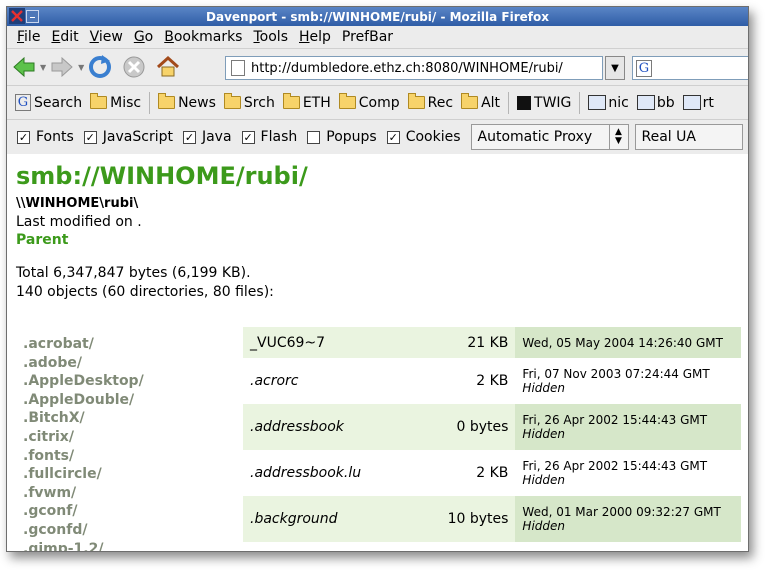  I want to click on proxy-select: Automatic Proxy ▲ ▼, so click(549, 137).